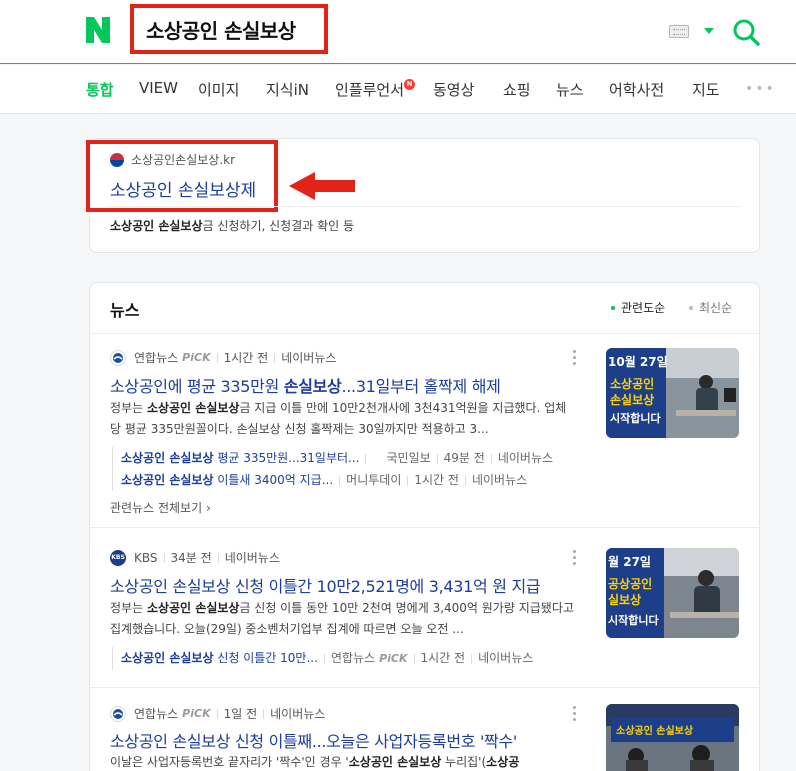 The image size is (796, 771). Describe the element at coordinates (232, 226) in the screenshot. I see `site-description: 소상공인 손실보상금 신청하기, 신청결과 확인 등` at that location.